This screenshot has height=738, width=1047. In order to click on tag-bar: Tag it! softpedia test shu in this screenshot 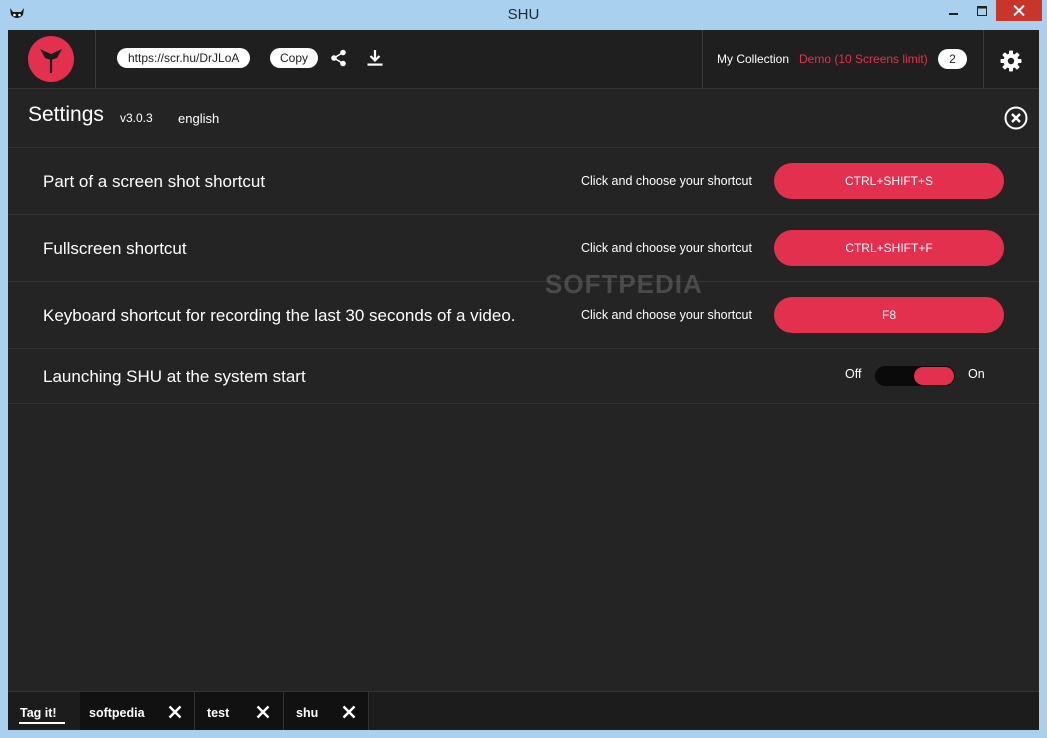, I will do `click(523, 710)`.